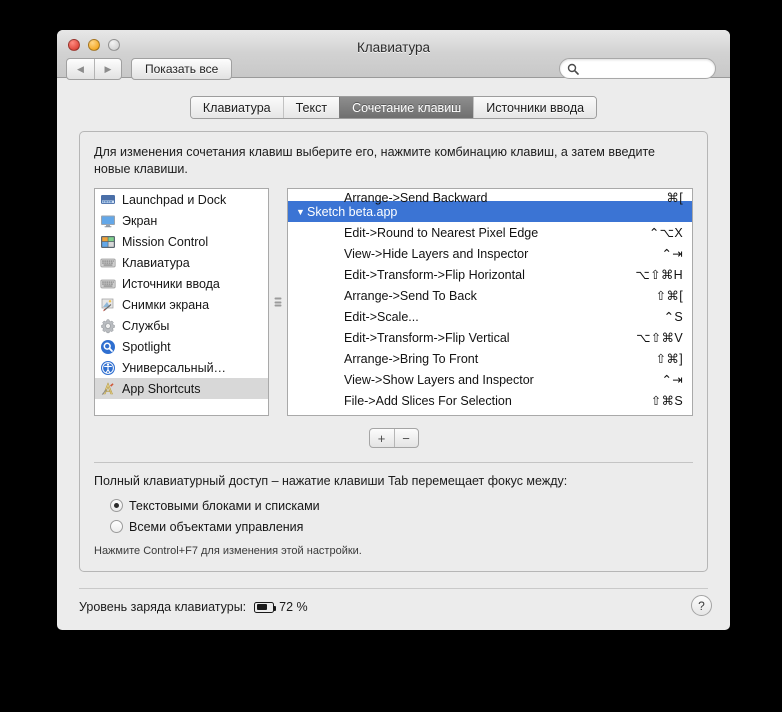 Image resolution: width=782 pixels, height=712 pixels. I want to click on forward-button: ▶, so click(107, 69).